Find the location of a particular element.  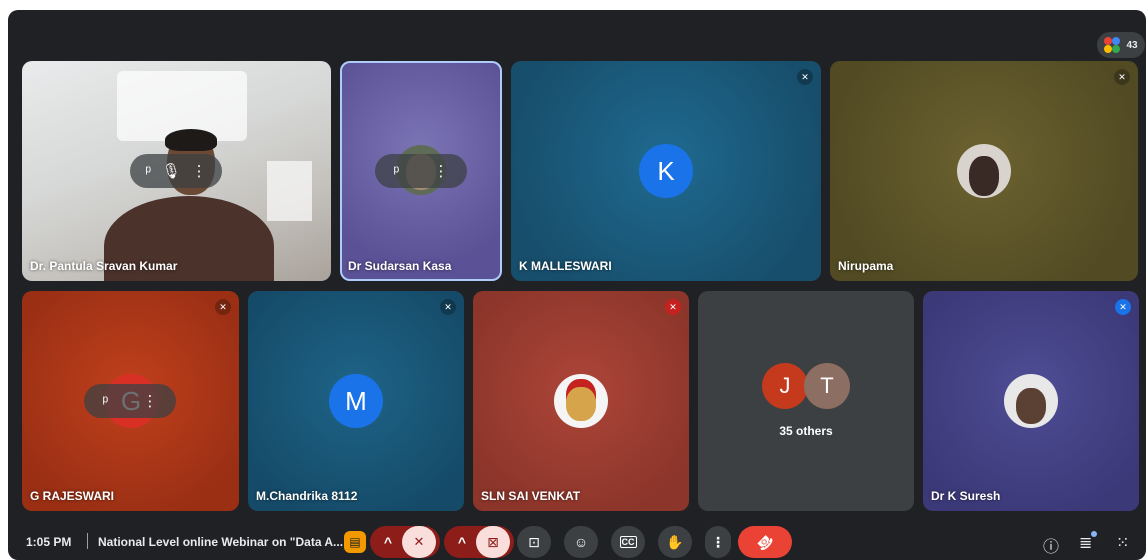

captions-button: CC is located at coordinates (628, 542).